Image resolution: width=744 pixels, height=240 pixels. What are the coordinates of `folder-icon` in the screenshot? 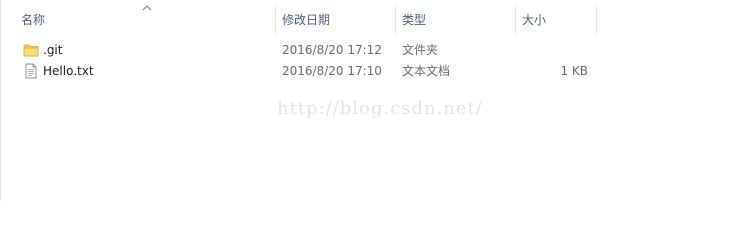 It's located at (31, 50).